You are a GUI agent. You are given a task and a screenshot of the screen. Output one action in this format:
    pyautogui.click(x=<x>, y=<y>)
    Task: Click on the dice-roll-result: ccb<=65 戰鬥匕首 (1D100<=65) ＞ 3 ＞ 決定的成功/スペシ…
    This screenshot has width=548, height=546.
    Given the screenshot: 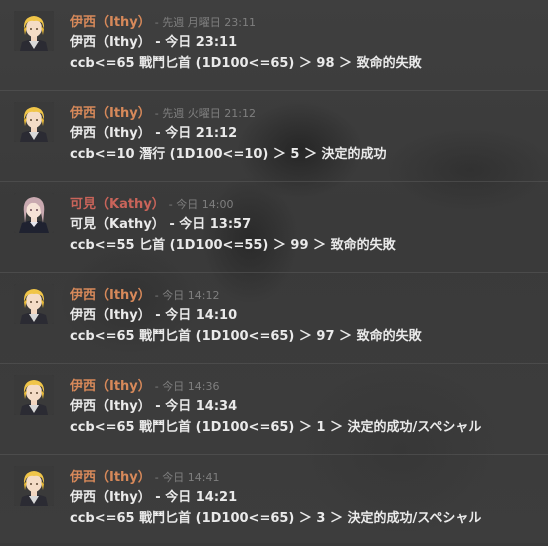 What is the action you would take?
    pyautogui.click(x=276, y=518)
    